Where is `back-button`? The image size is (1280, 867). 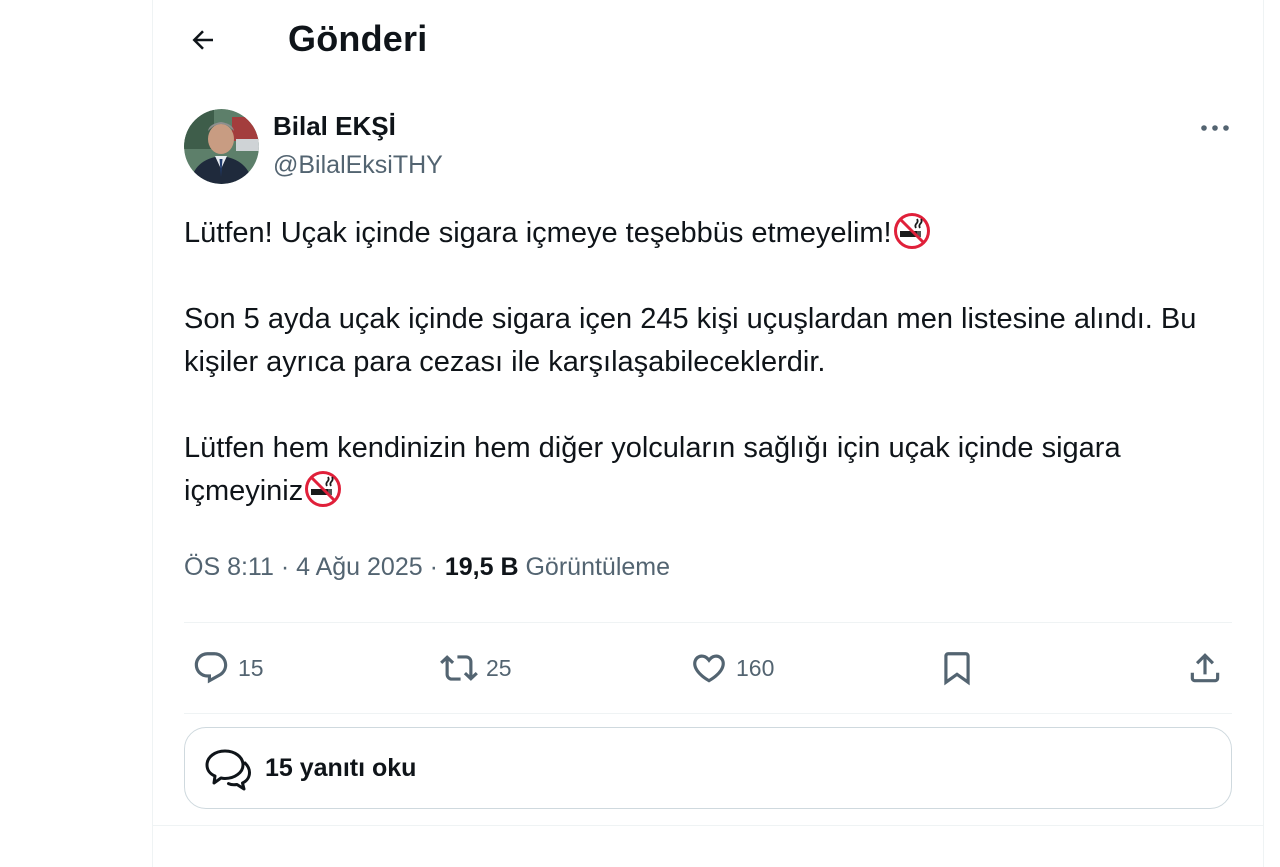
back-button is located at coordinates (203, 40).